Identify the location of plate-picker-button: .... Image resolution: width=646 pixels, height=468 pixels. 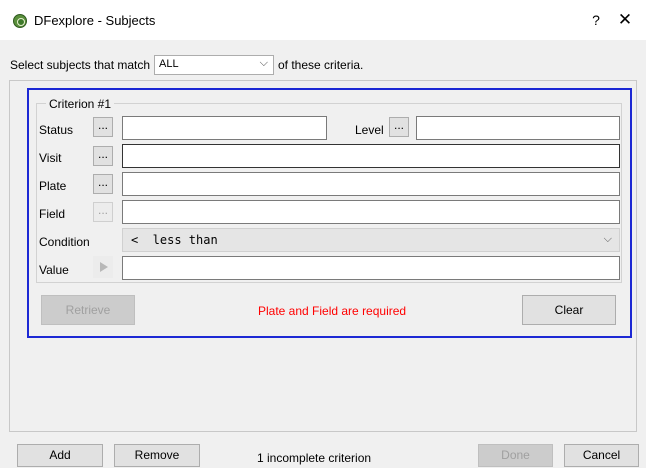
(103, 184).